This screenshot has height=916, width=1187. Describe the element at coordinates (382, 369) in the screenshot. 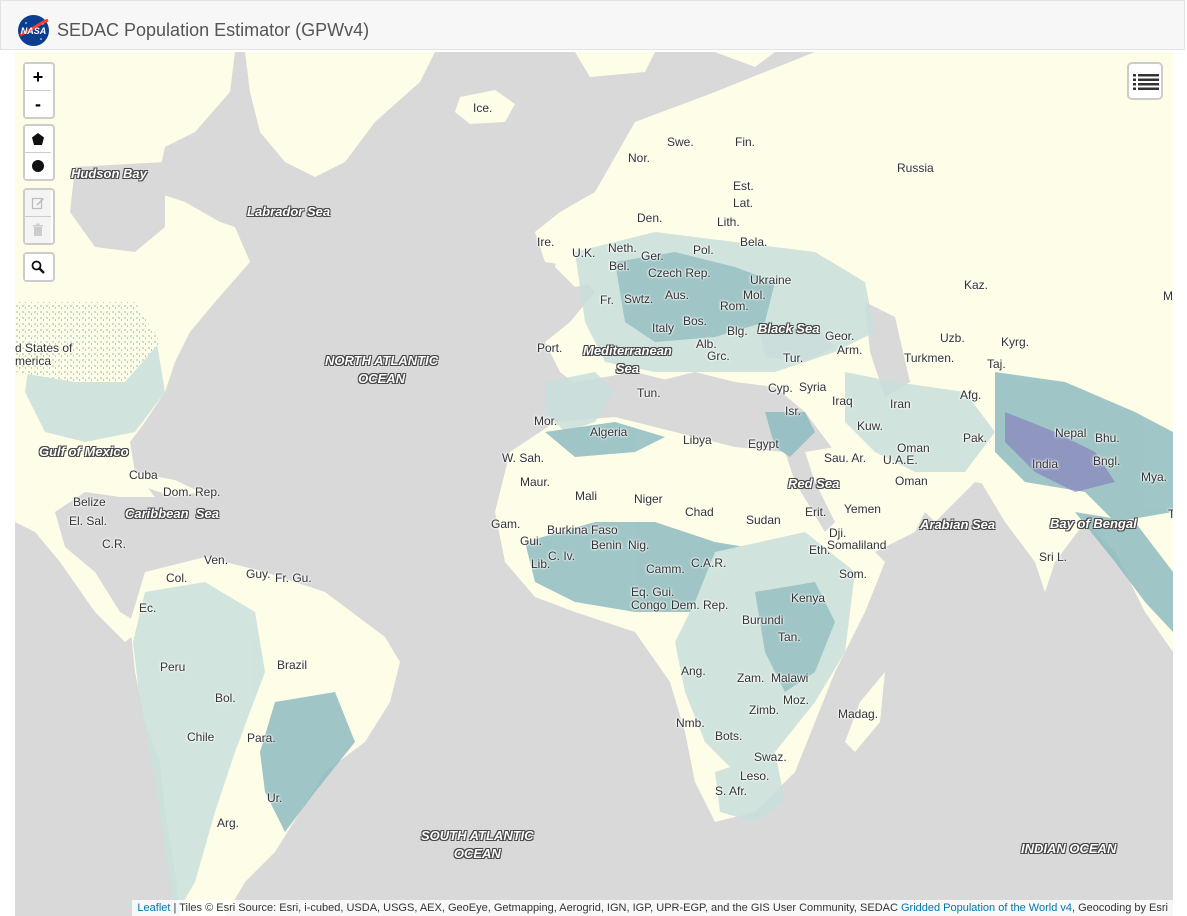

I see `water-label-northatl: NORTH ATLANTIC OCEAN` at that location.